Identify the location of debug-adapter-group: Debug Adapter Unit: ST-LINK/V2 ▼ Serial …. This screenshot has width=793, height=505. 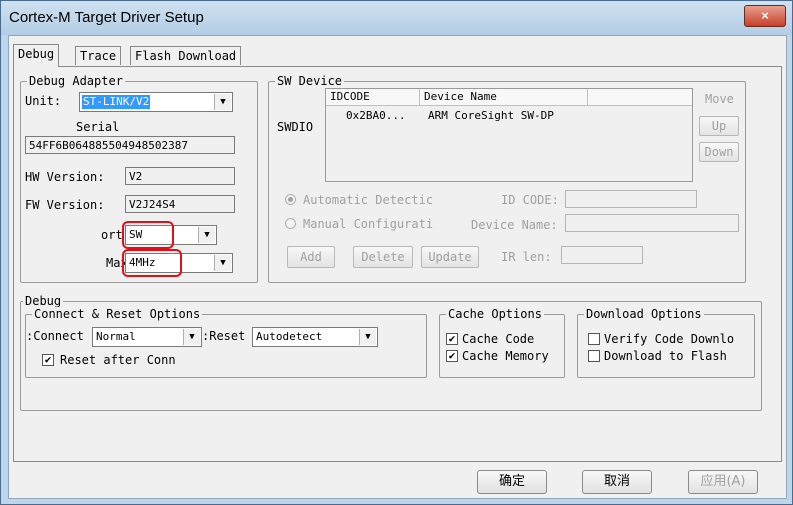
(139, 178).